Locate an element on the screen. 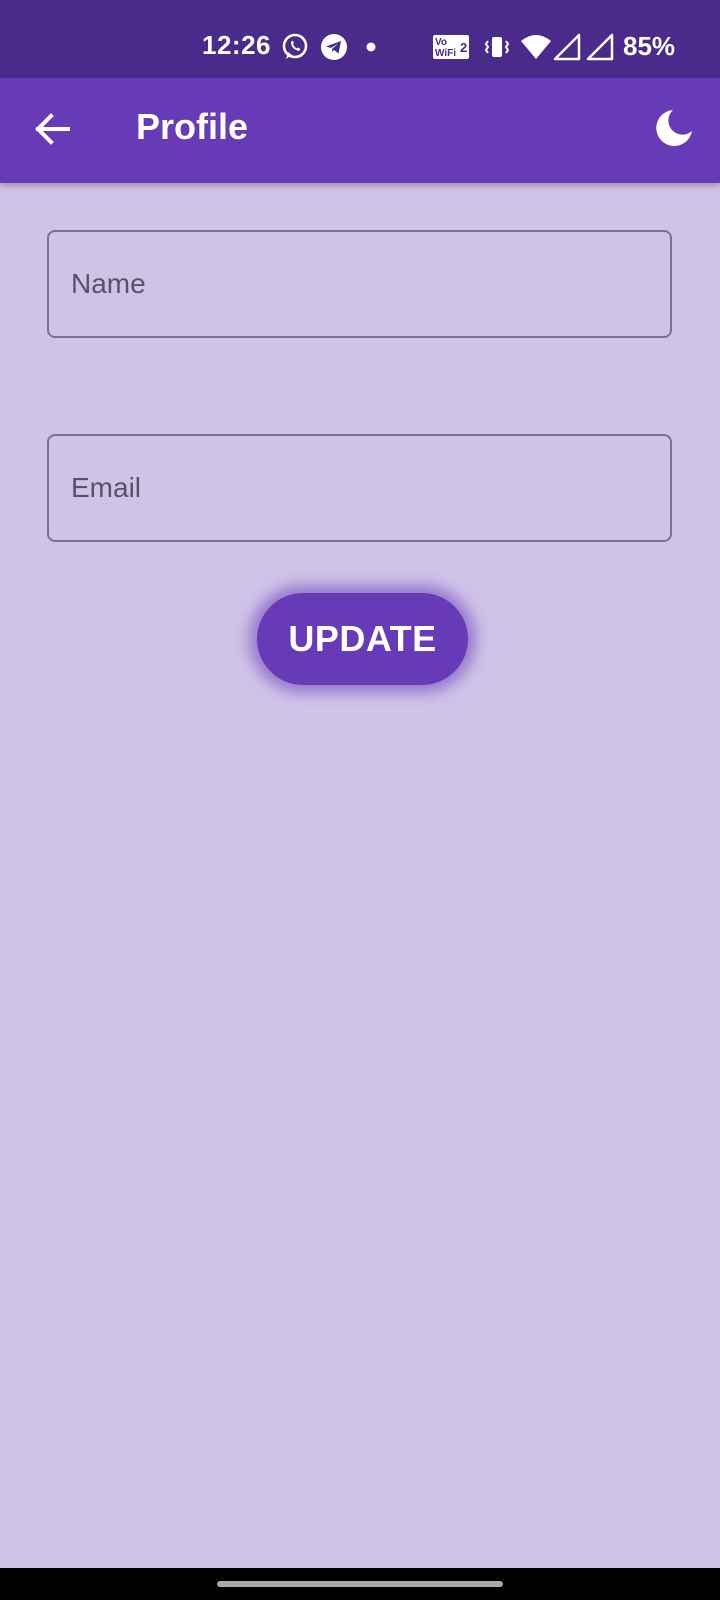 This screenshot has width=720, height=1600. vowifi-icon: Vo WiFi 2 is located at coordinates (451, 47).